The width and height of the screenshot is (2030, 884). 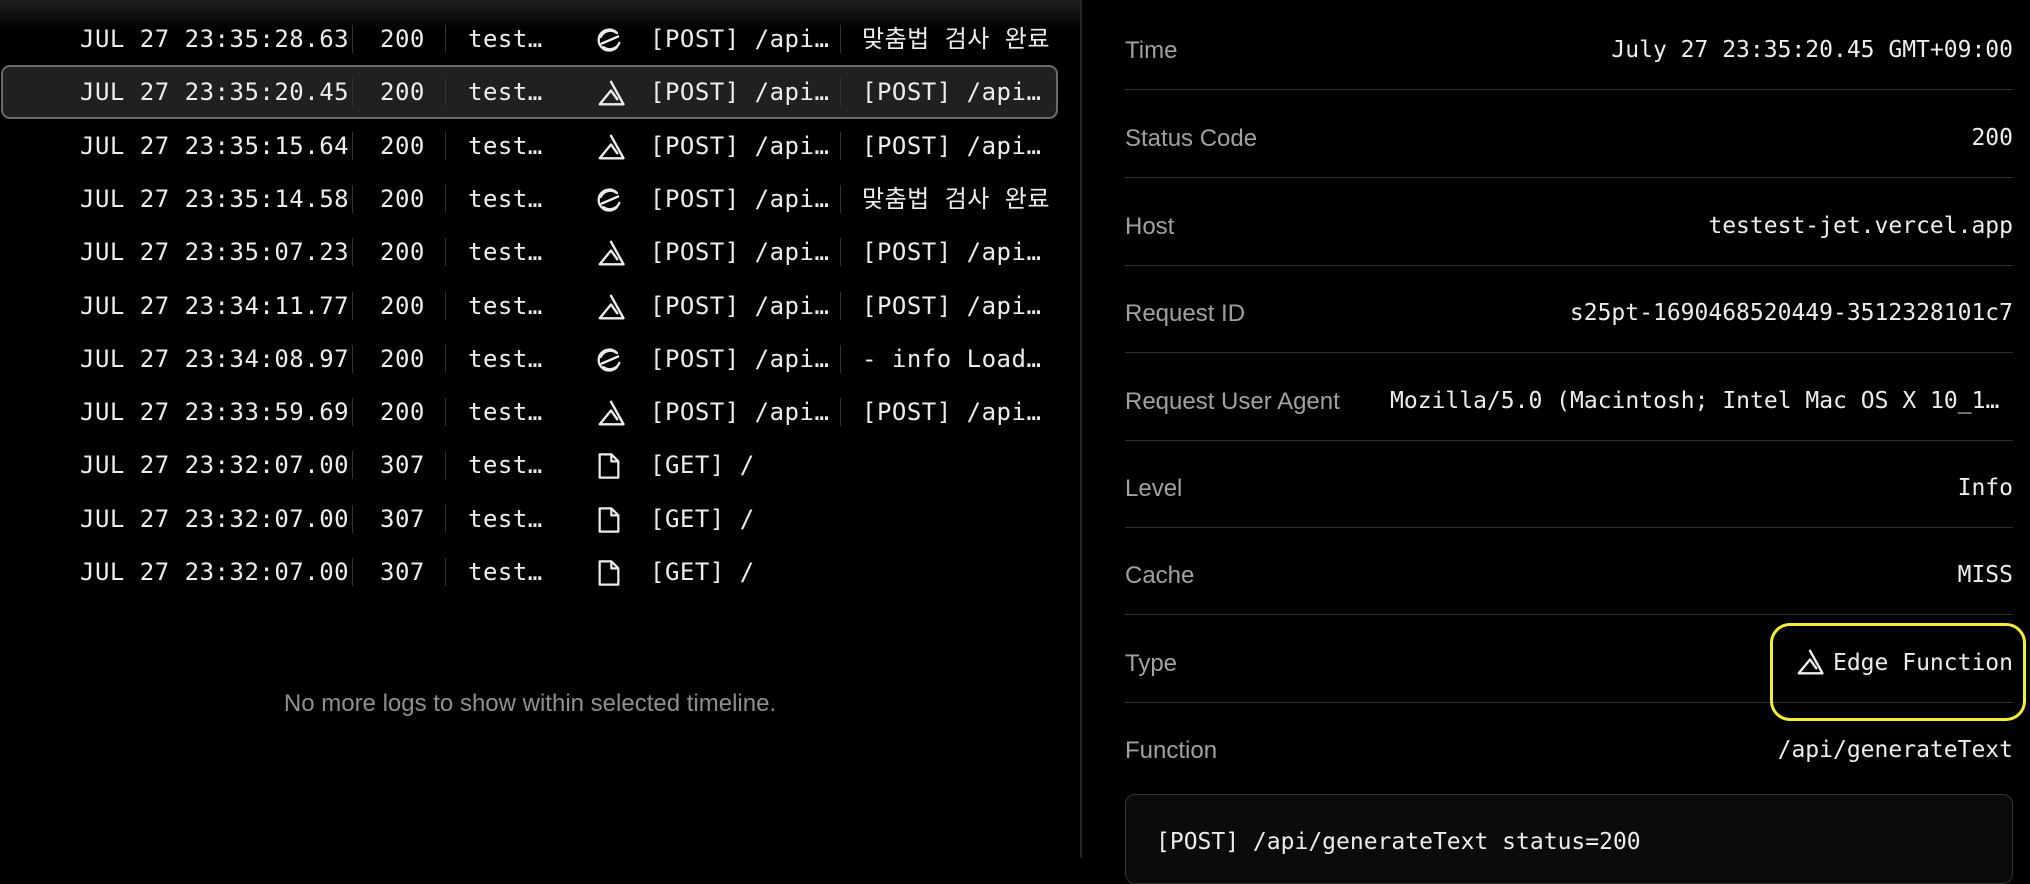 I want to click on detail-label: Function, so click(x=1171, y=750).